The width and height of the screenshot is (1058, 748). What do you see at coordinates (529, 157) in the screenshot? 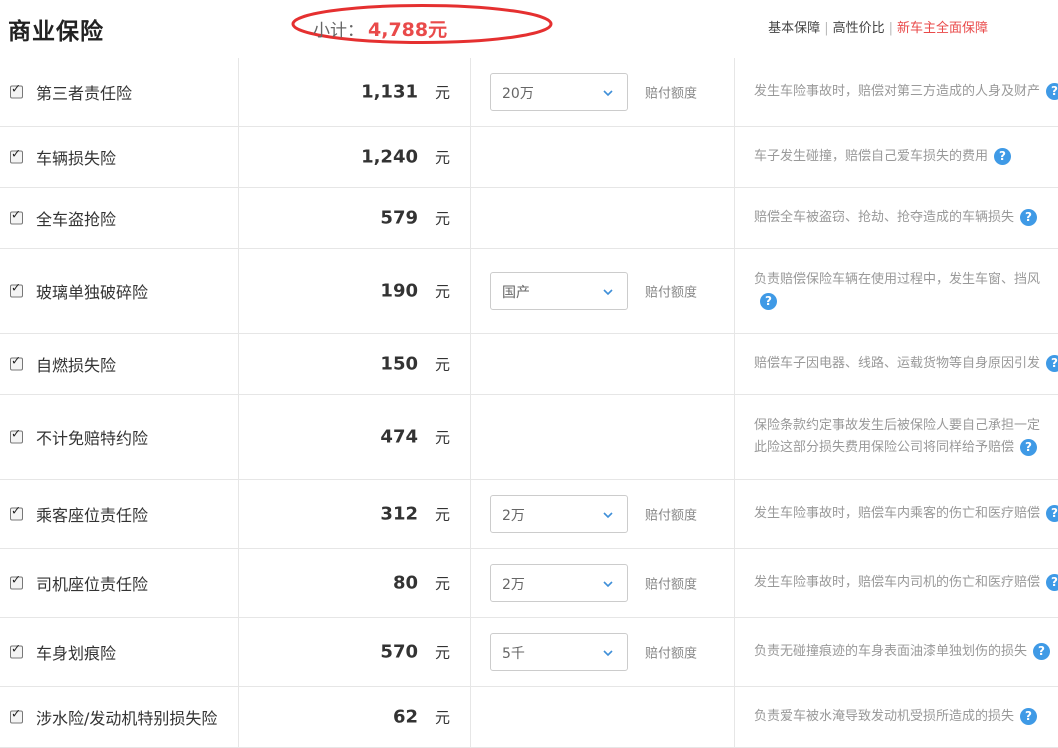
I see `table-row: 车辆损失险 1,240 元 车子发生碰撞，赔偿自己爱车损失的费用?` at bounding box center [529, 157].